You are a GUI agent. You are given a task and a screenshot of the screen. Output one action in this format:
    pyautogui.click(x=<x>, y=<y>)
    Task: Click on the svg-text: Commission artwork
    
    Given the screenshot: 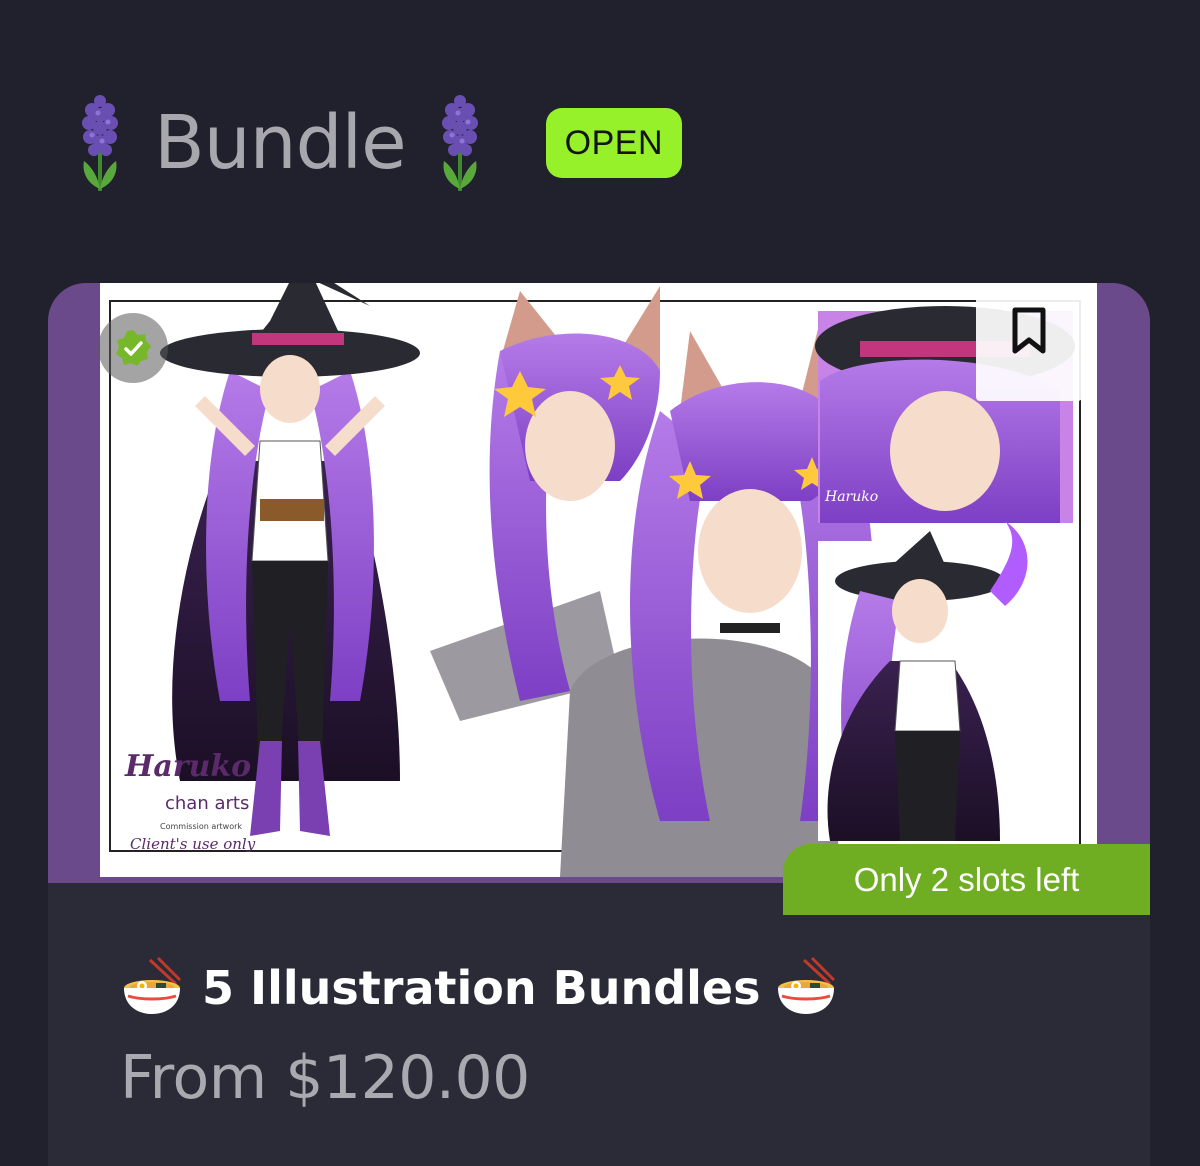 What is the action you would take?
    pyautogui.click(x=201, y=826)
    